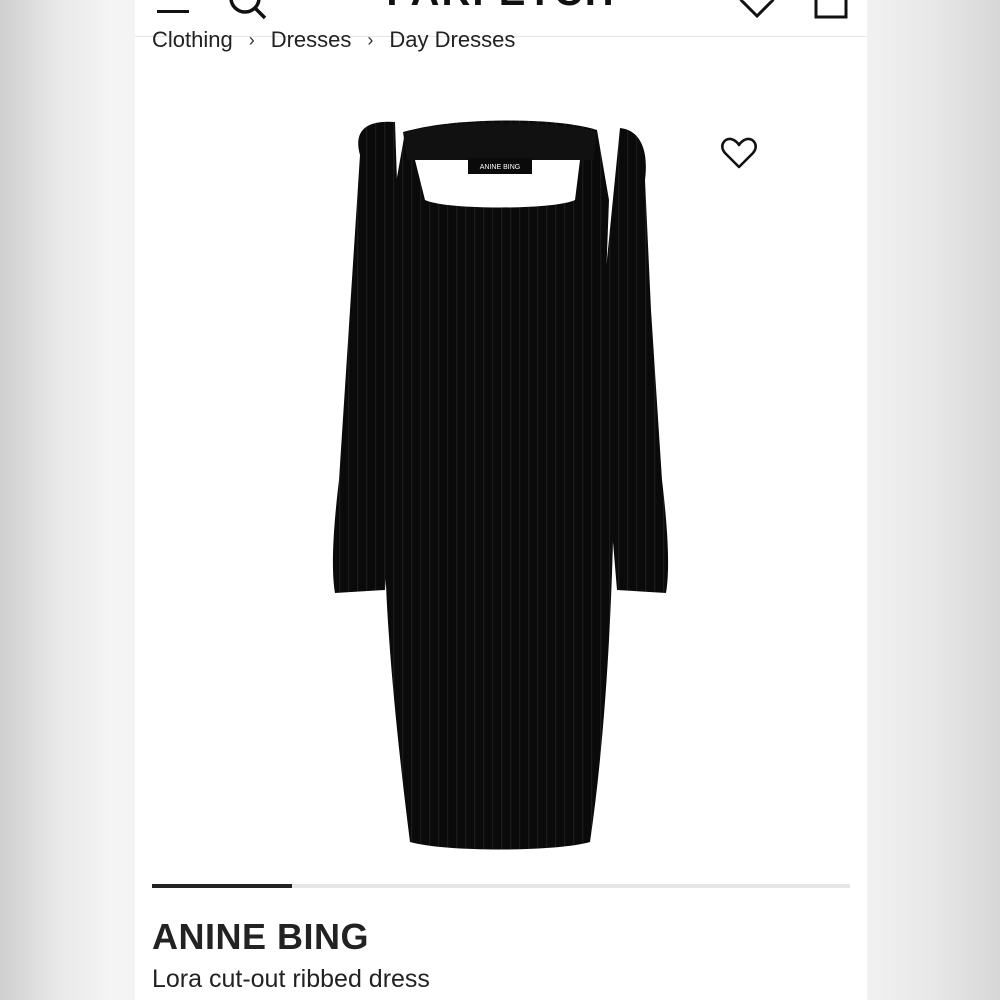  Describe the element at coordinates (501, 886) in the screenshot. I see `image-carousel-progress` at that location.